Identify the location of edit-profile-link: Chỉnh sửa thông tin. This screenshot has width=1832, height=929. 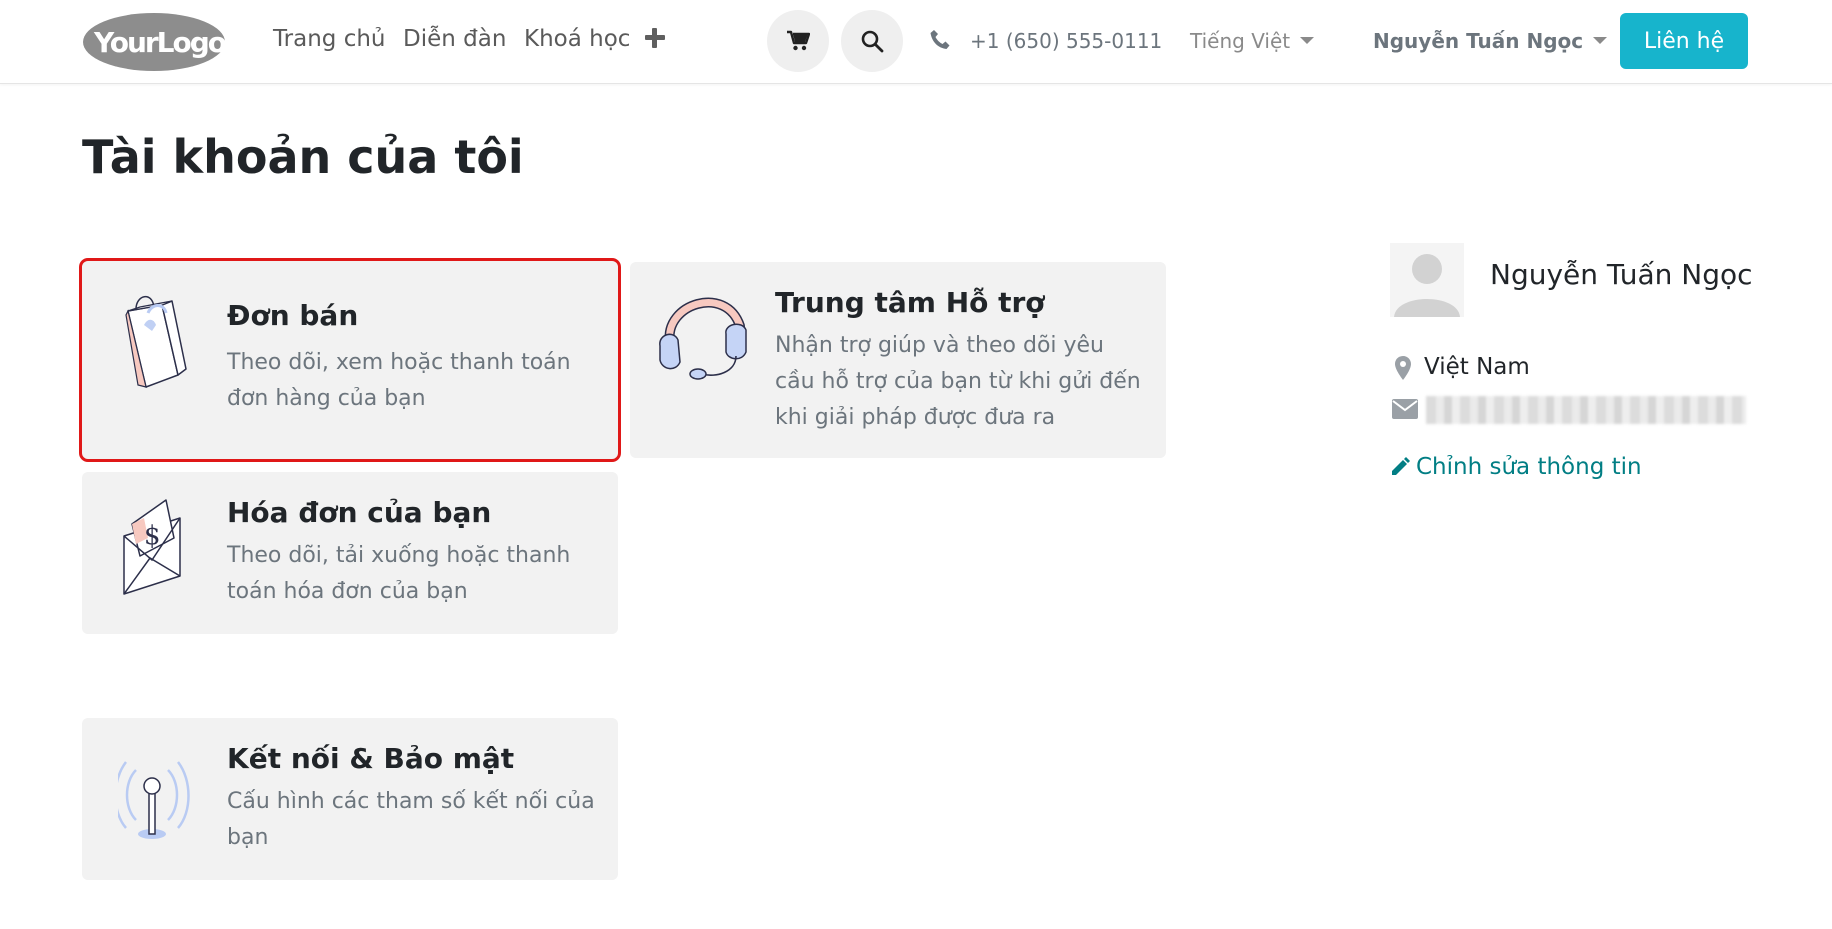
(1516, 467).